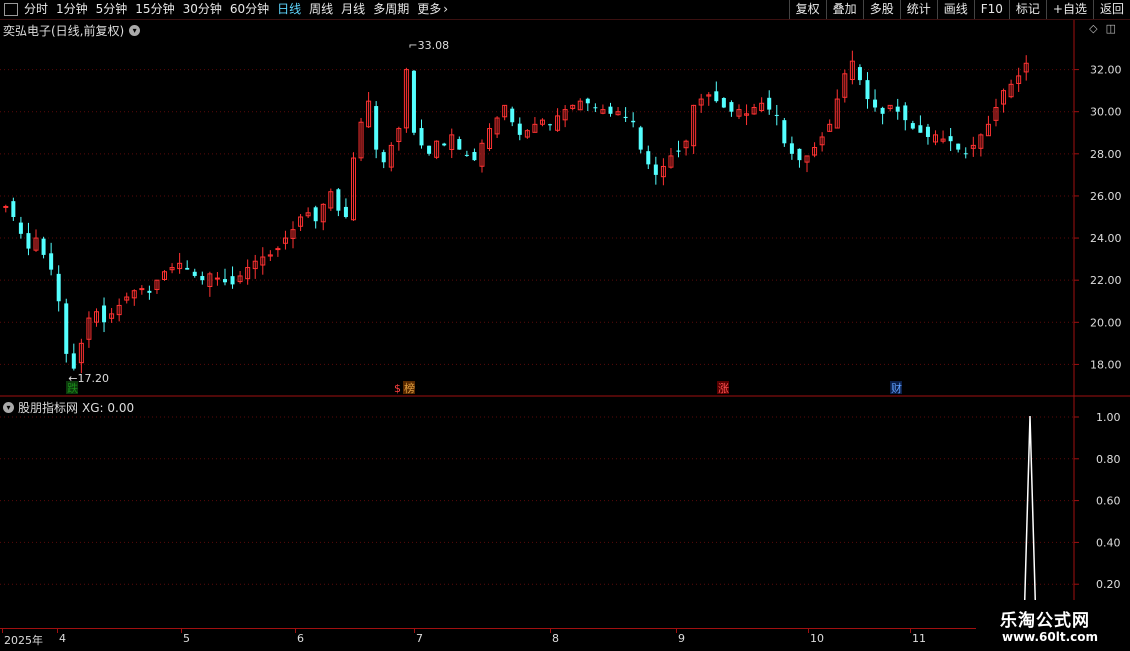 The width and height of the screenshot is (1130, 651). I want to click on sub-y-tick-label: 1.00, so click(1108, 417).